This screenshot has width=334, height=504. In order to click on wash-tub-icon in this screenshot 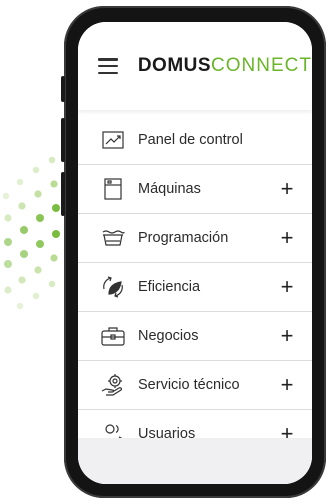, I will do `click(113, 238)`.